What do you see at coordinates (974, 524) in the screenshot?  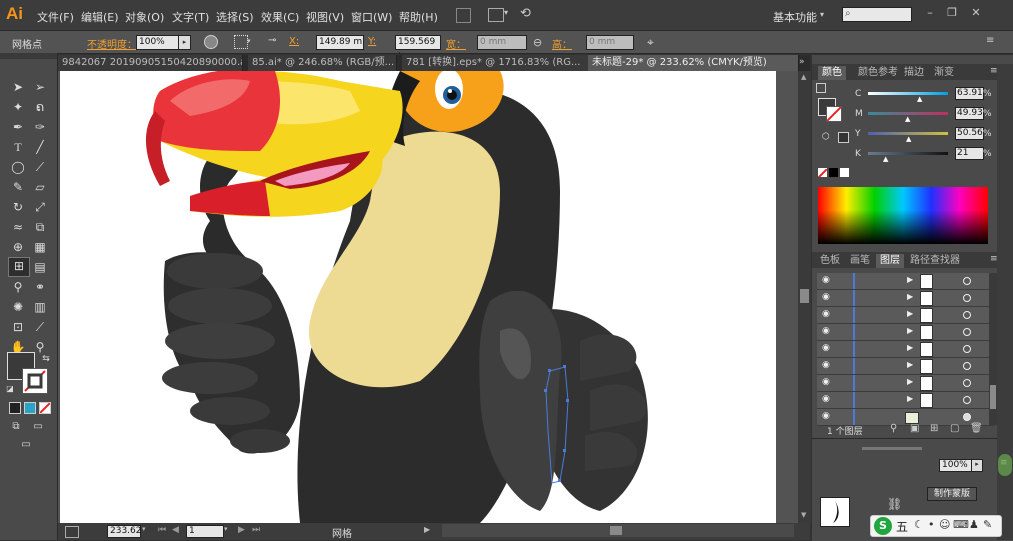 I see `ime-user-icon: ♟` at bounding box center [974, 524].